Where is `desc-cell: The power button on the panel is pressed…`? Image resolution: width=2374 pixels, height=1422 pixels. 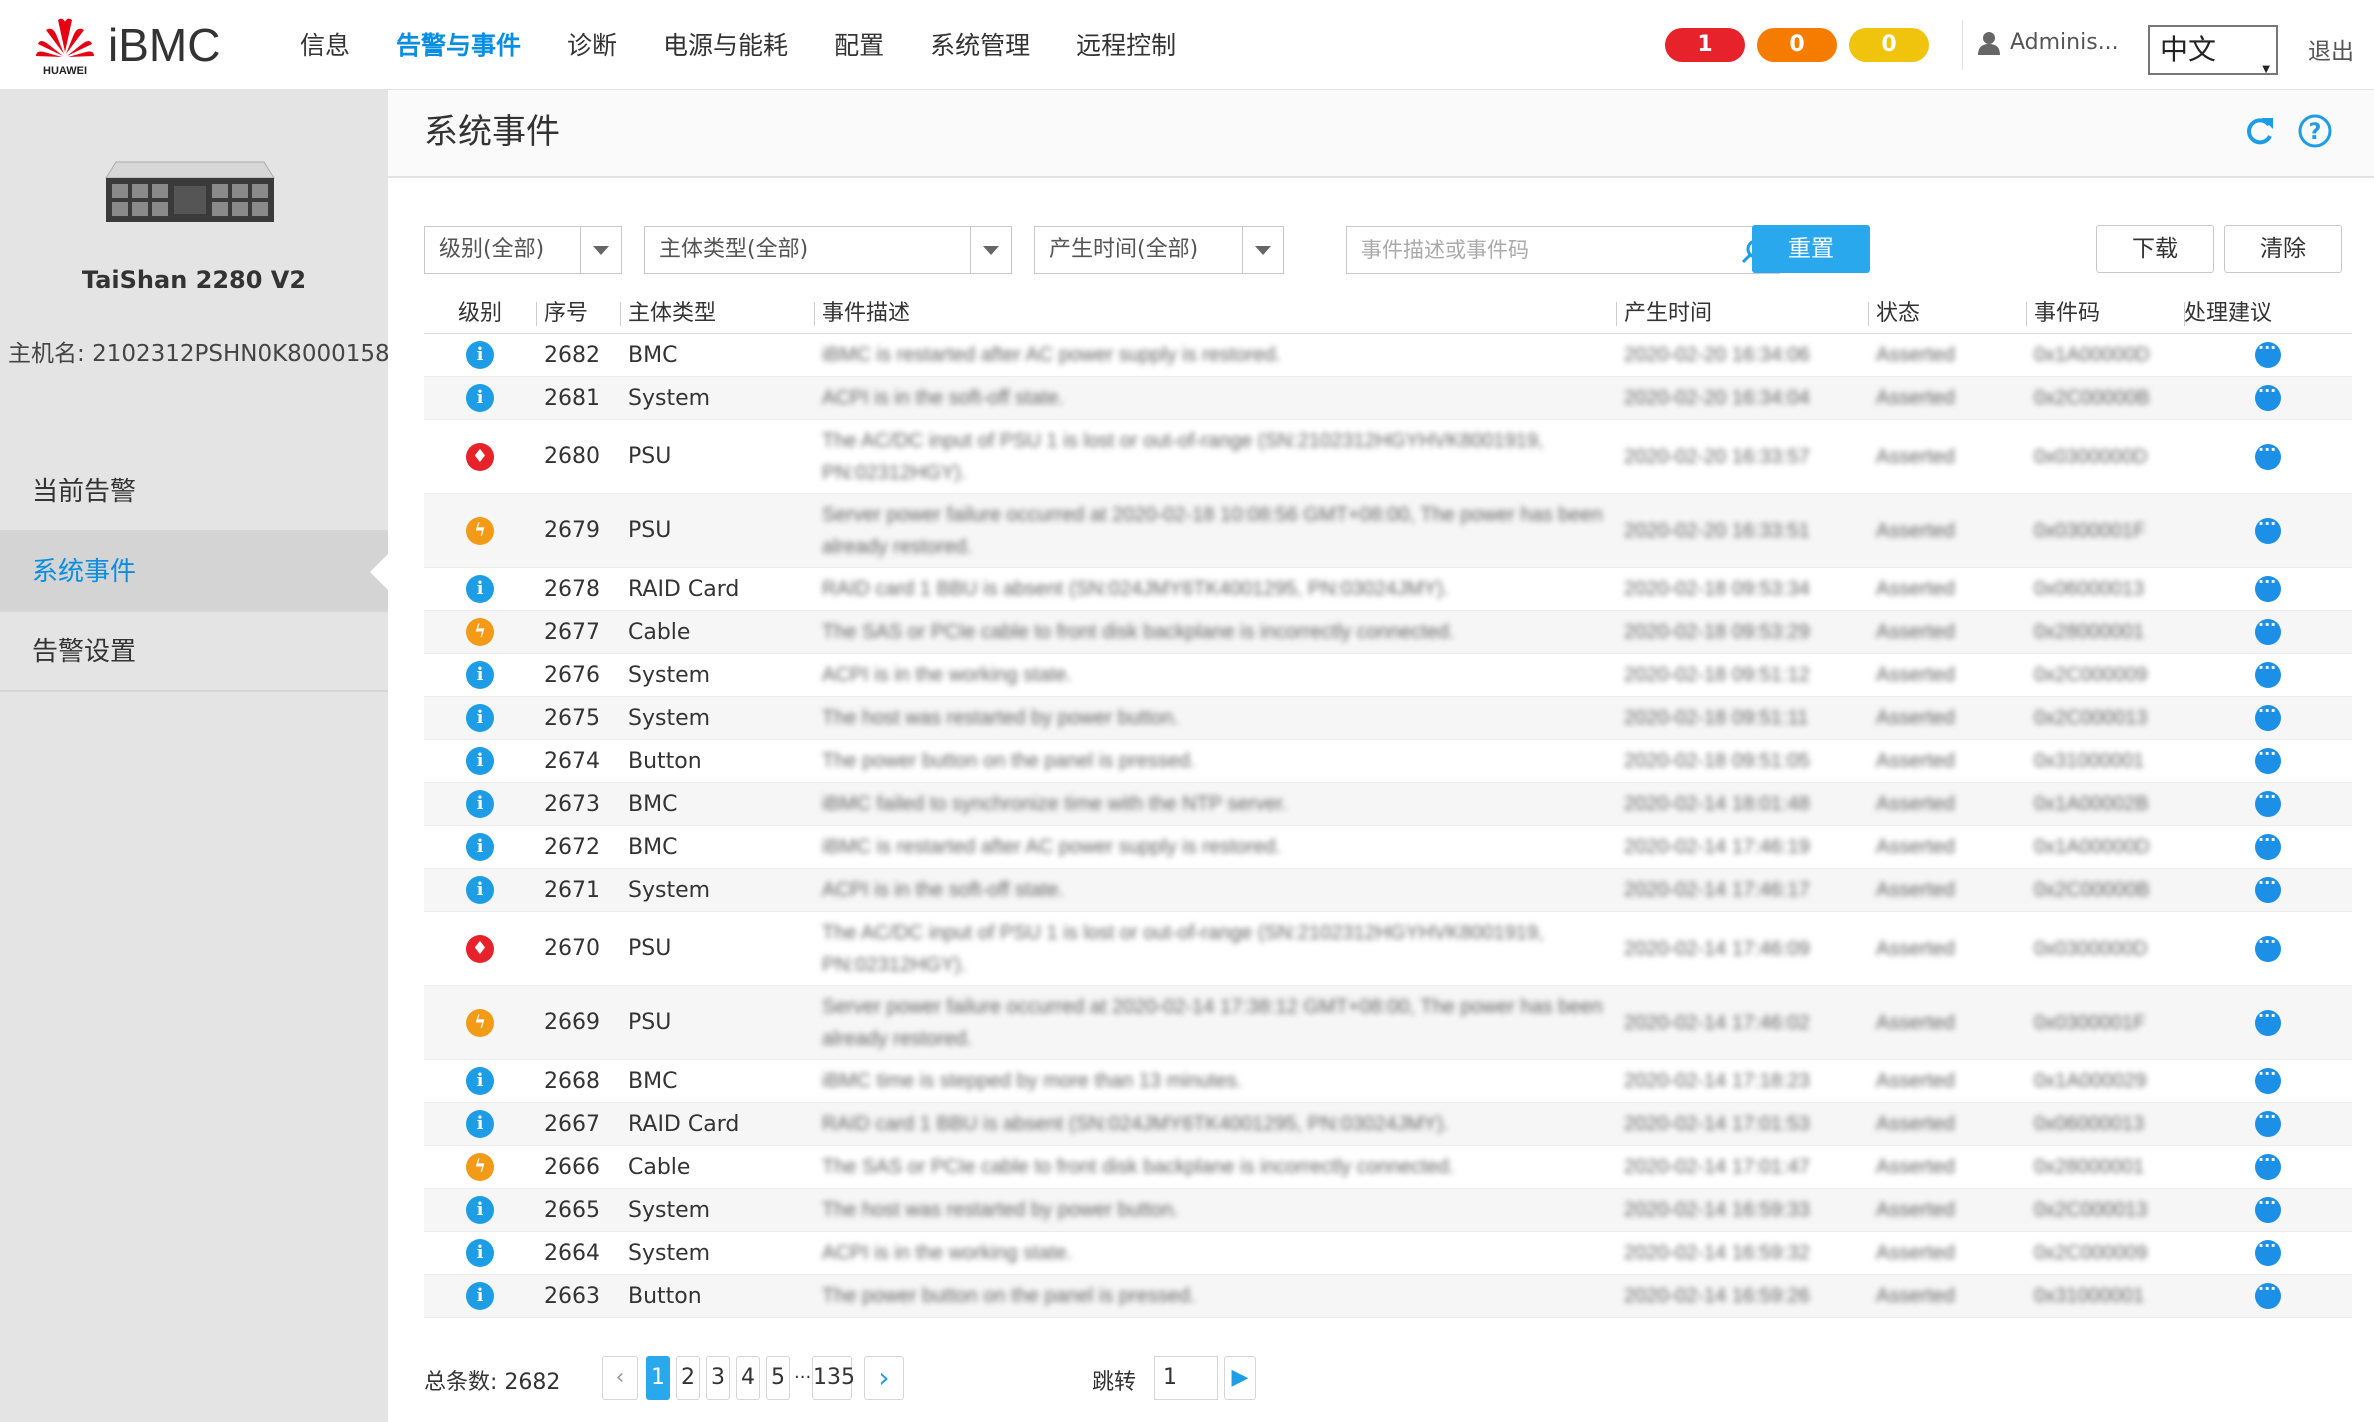 desc-cell: The power button on the panel is pressed… is located at coordinates (1215, 1296).